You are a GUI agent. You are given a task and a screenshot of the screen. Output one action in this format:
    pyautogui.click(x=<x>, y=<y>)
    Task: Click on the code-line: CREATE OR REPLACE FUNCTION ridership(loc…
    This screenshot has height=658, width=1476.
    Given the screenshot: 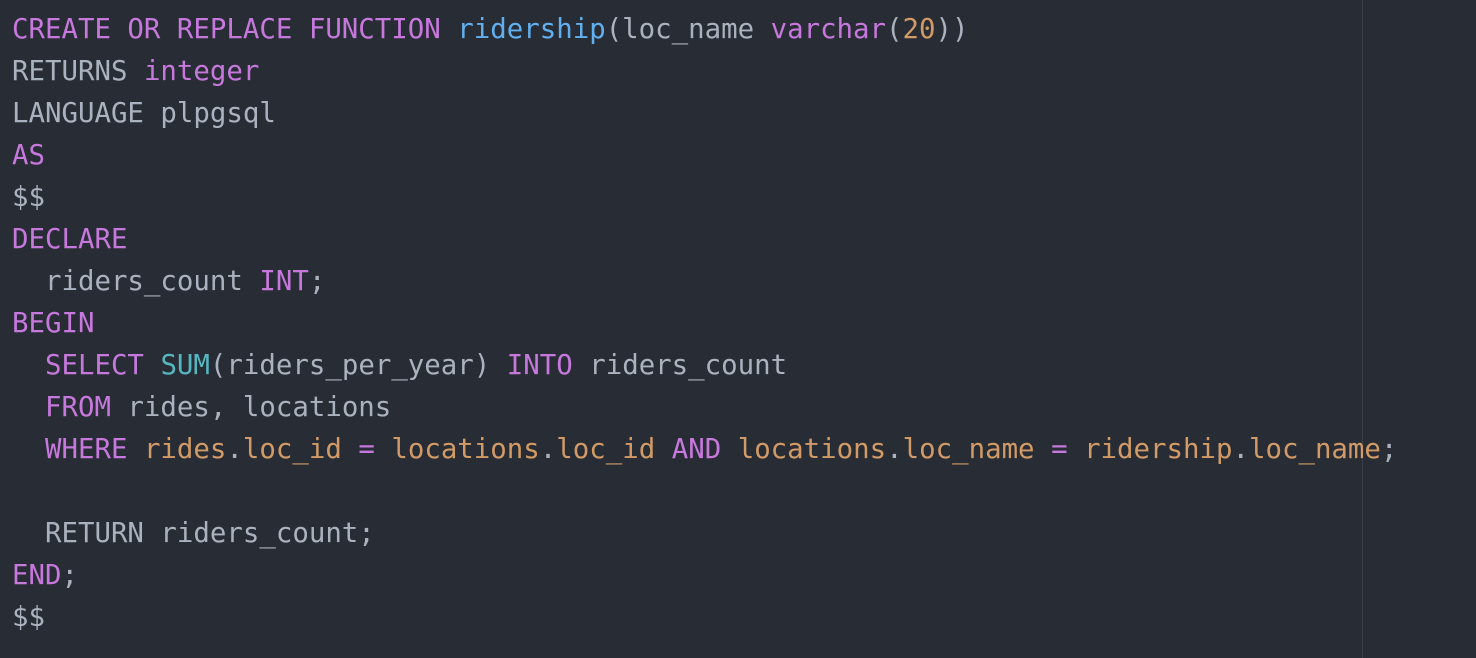 What is the action you would take?
    pyautogui.click(x=704, y=30)
    